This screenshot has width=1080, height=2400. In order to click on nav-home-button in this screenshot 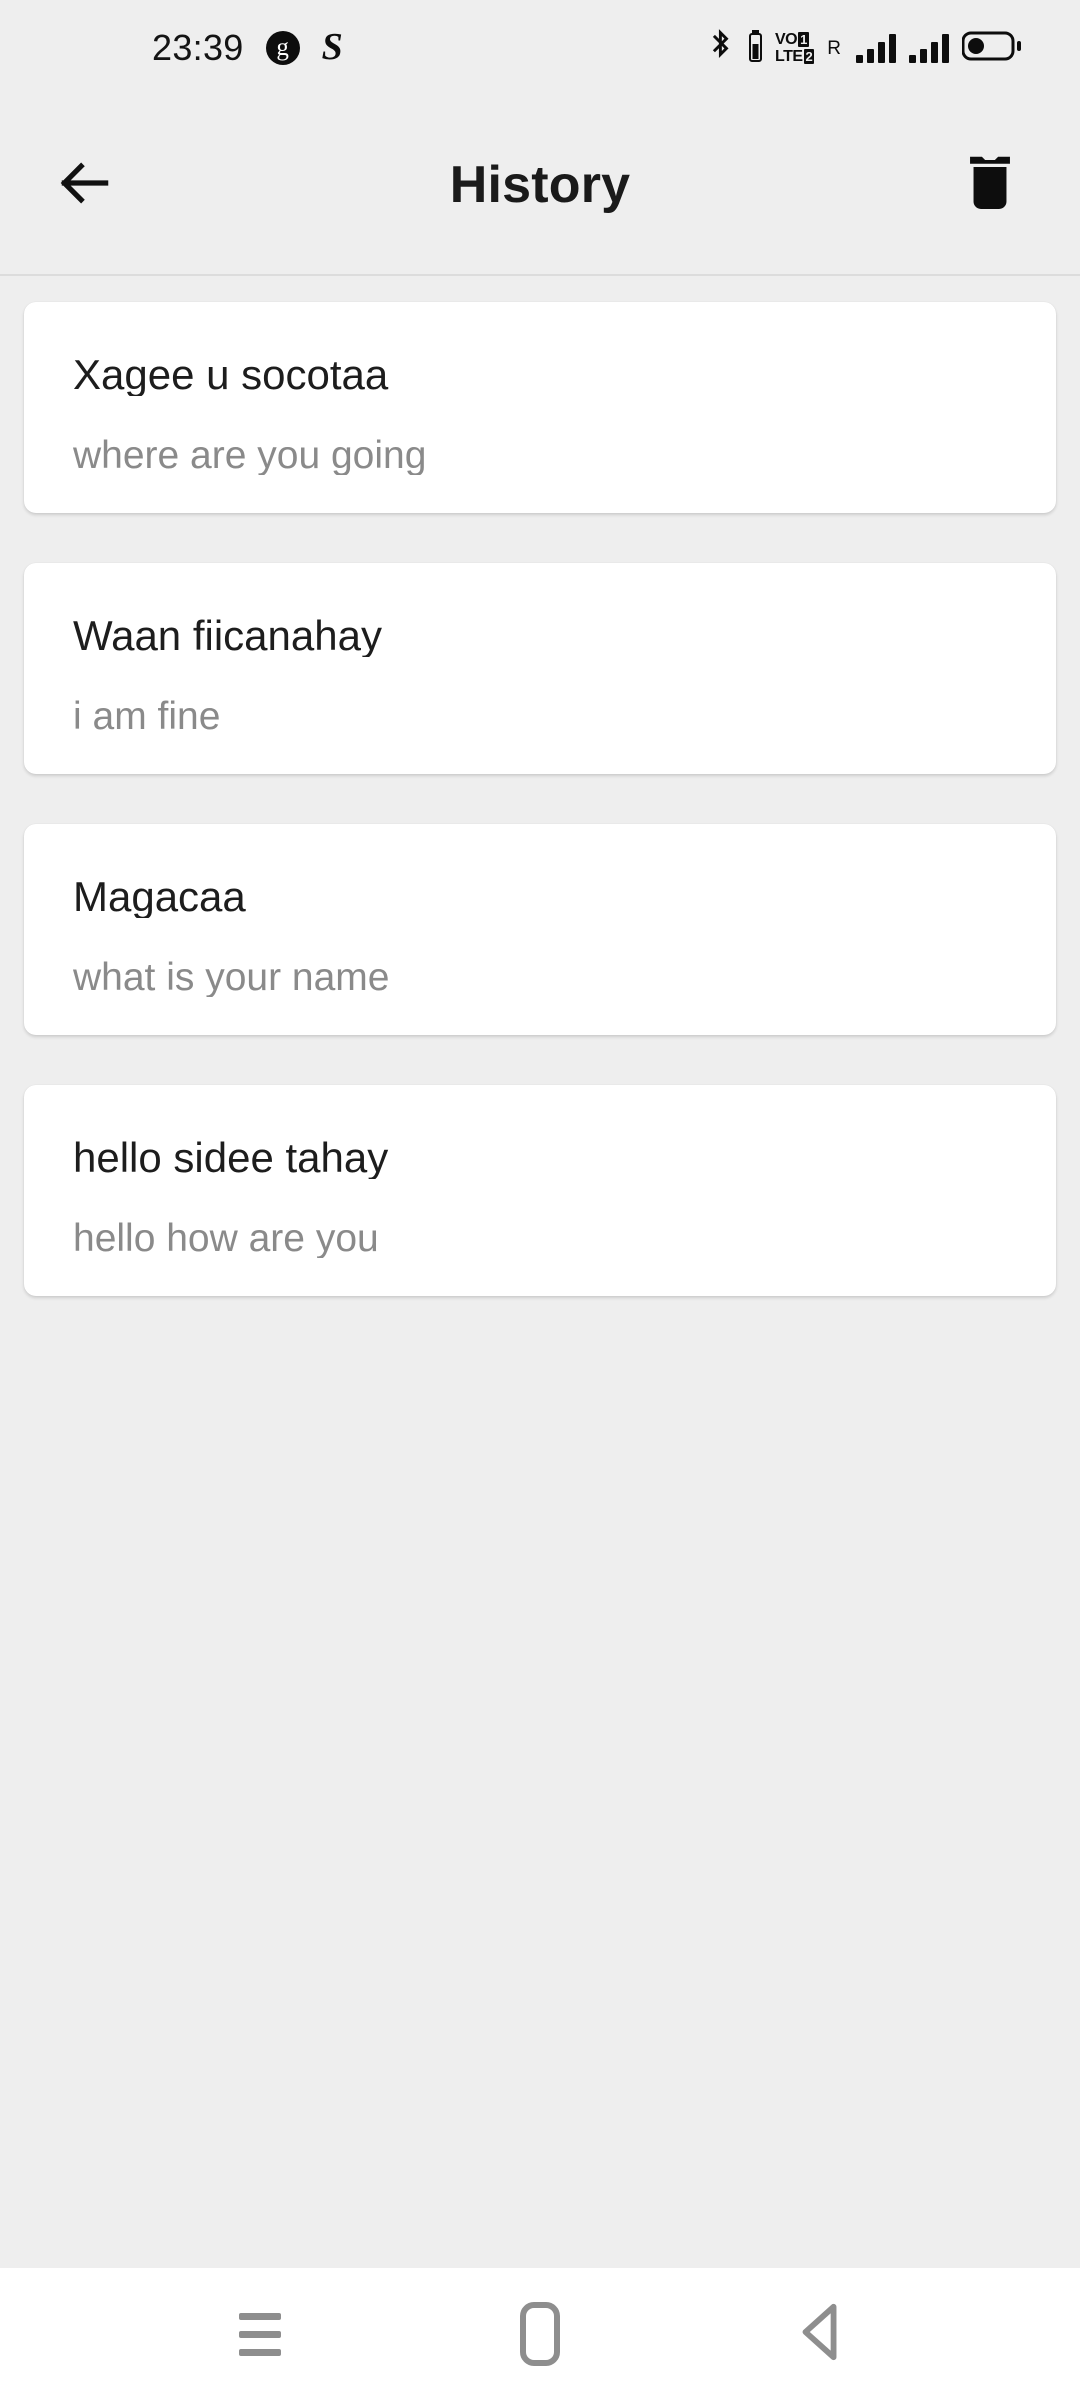, I will do `click(540, 2334)`.